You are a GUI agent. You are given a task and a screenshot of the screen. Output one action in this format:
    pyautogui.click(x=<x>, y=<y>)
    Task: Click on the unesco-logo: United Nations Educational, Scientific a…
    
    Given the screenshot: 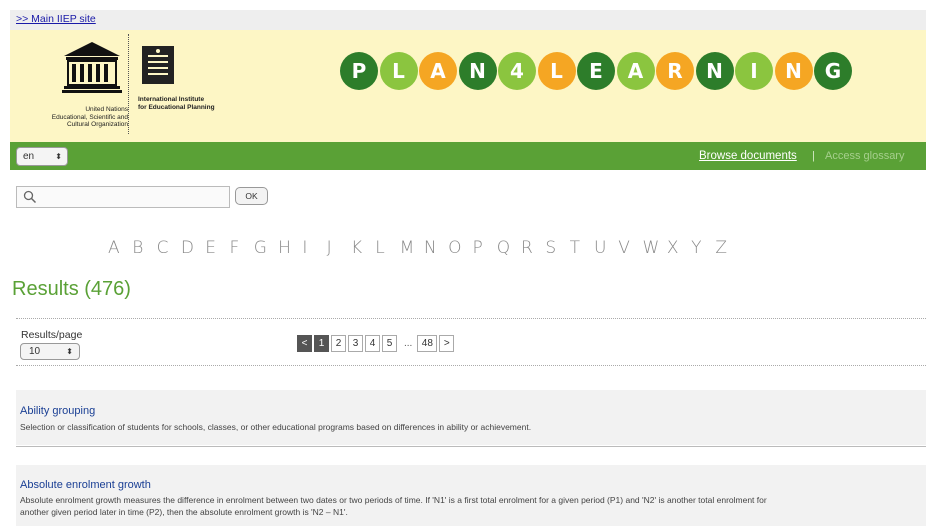 What is the action you would take?
    pyautogui.click(x=76, y=87)
    